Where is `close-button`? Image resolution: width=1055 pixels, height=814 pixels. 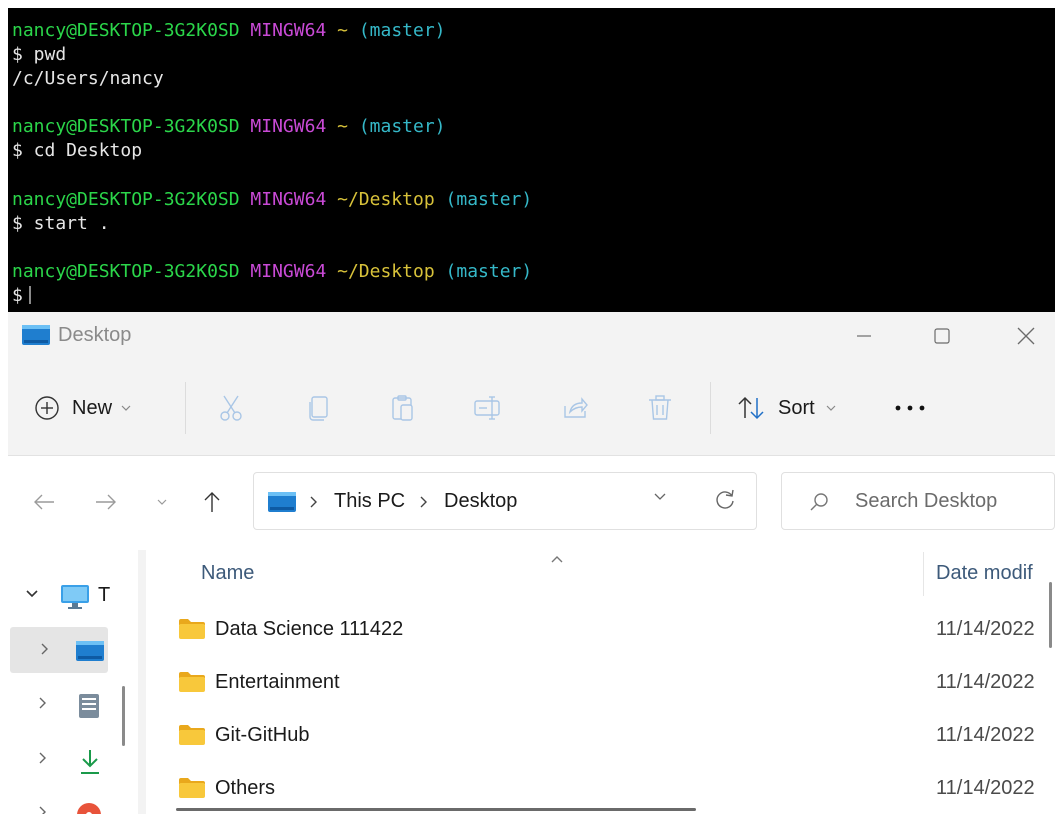 close-button is located at coordinates (1026, 336).